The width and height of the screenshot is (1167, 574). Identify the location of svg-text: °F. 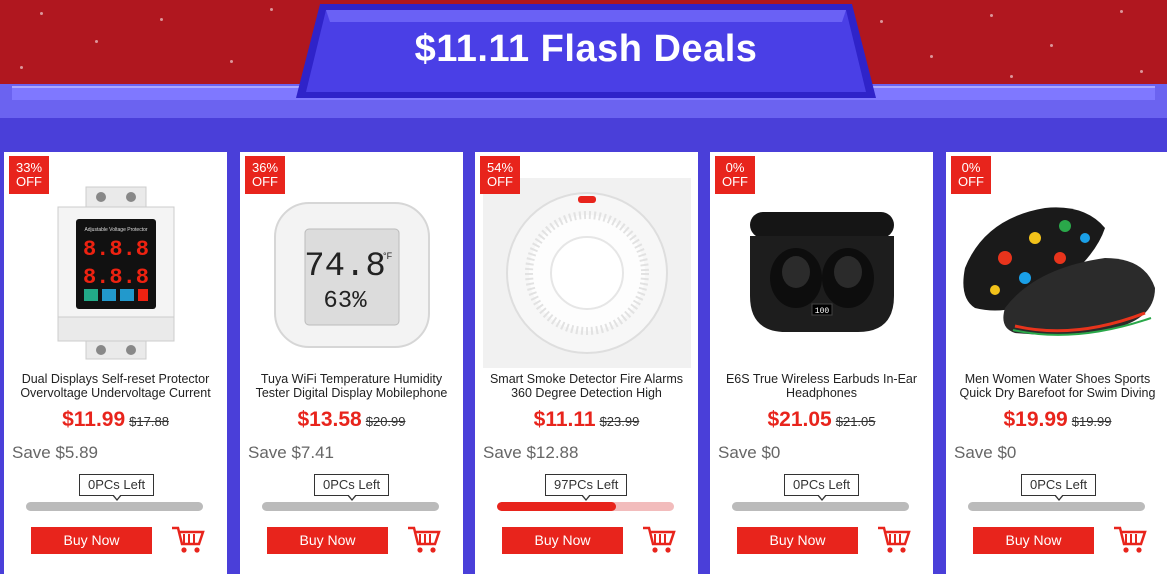
(388, 256).